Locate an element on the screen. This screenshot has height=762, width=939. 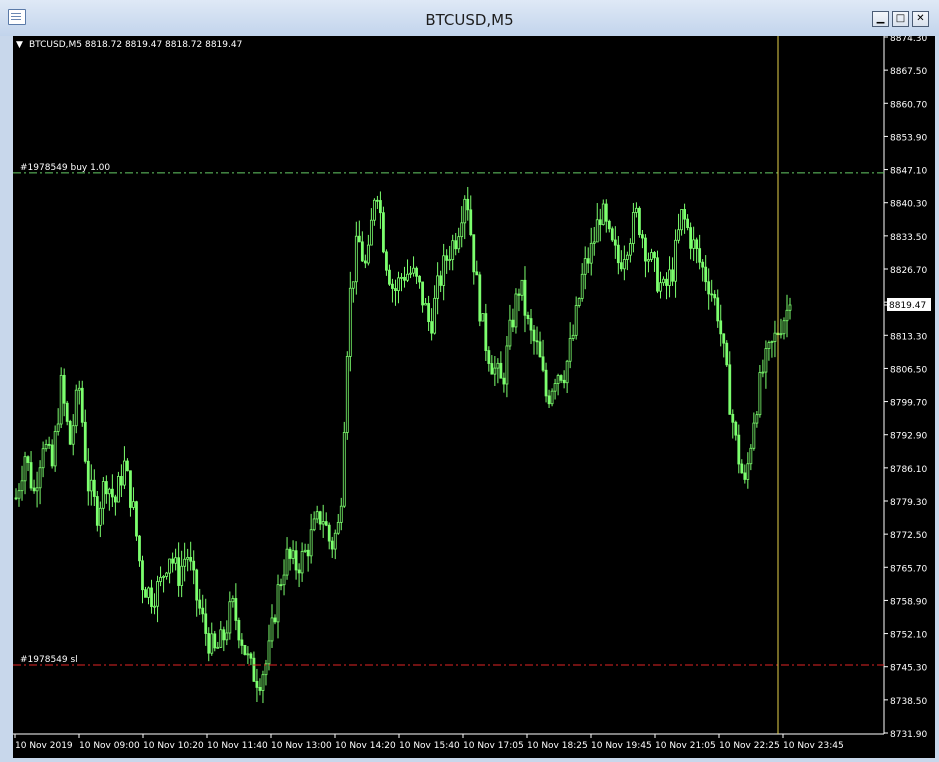
x-tick-label: 10 Nov 15:40 is located at coordinates (429, 746).